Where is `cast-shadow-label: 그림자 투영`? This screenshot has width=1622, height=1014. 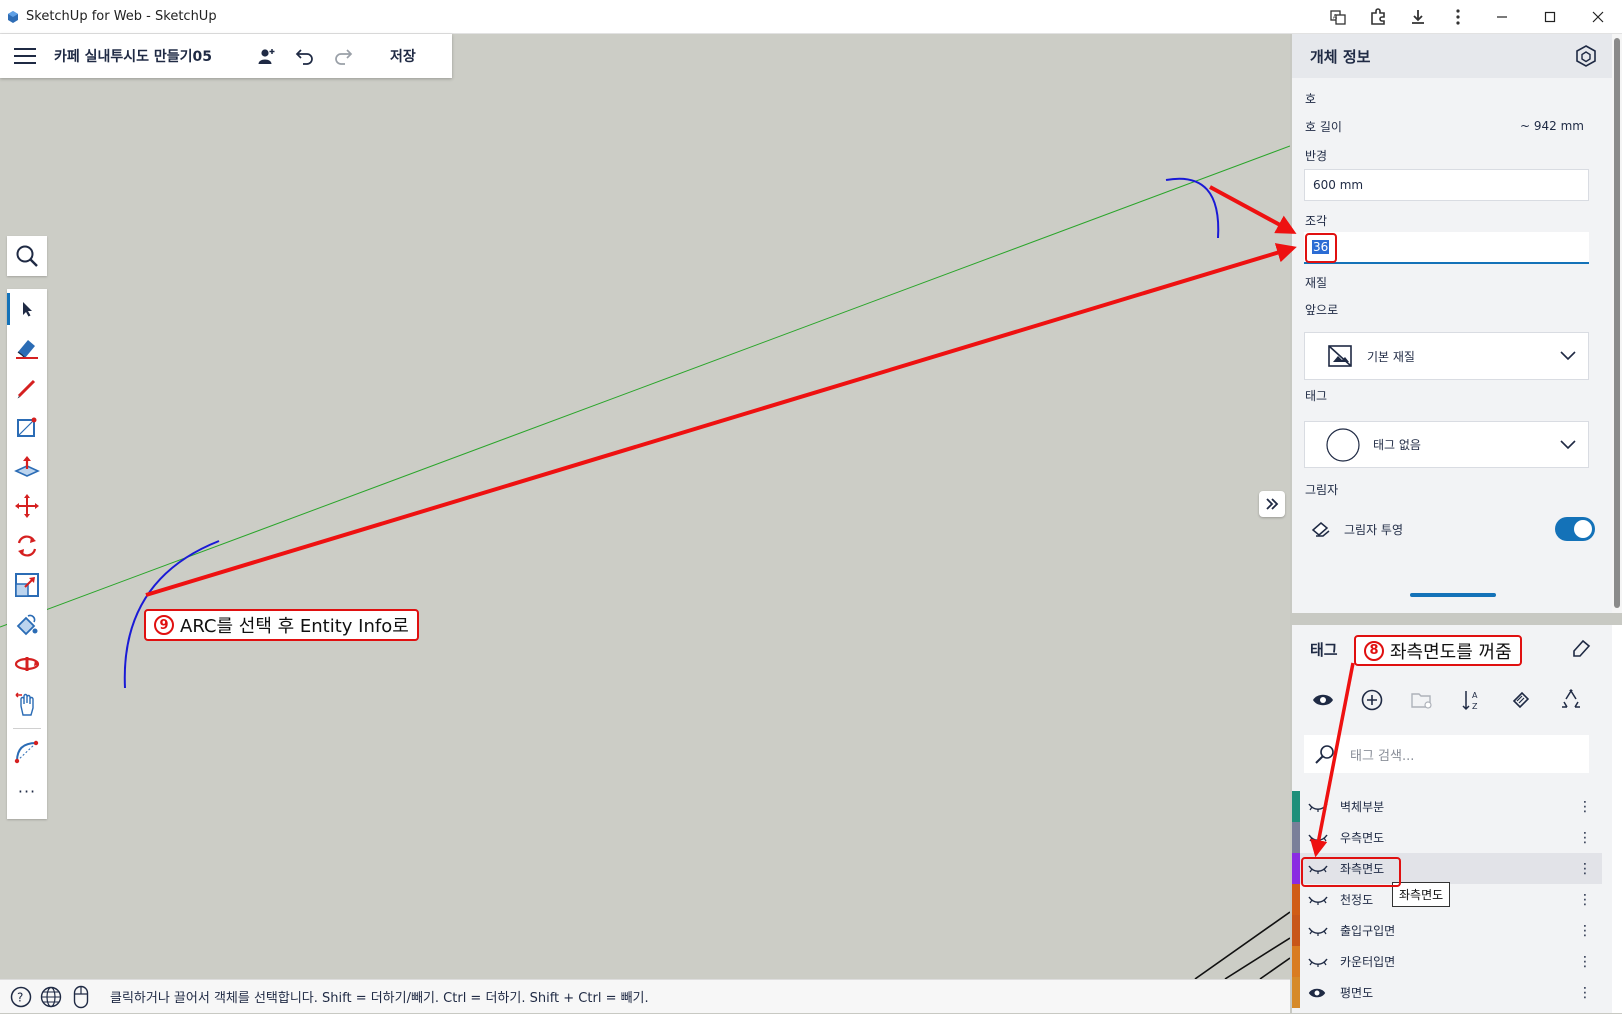 cast-shadow-label: 그림자 투영 is located at coordinates (1374, 530).